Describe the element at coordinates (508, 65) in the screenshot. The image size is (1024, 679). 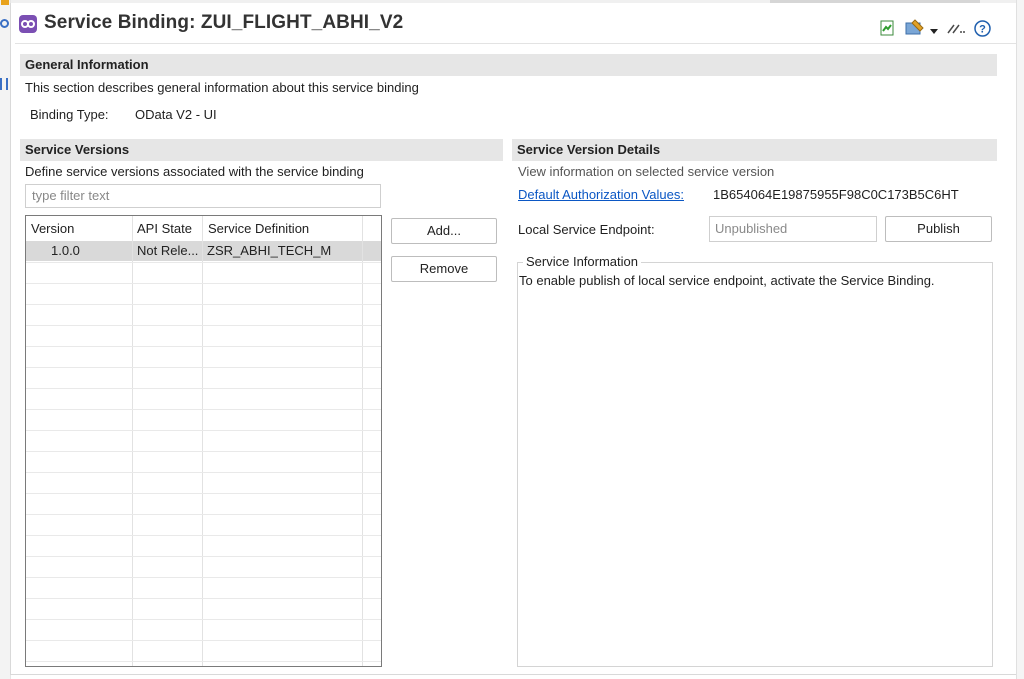
I see `general-information-header: General Information` at that location.